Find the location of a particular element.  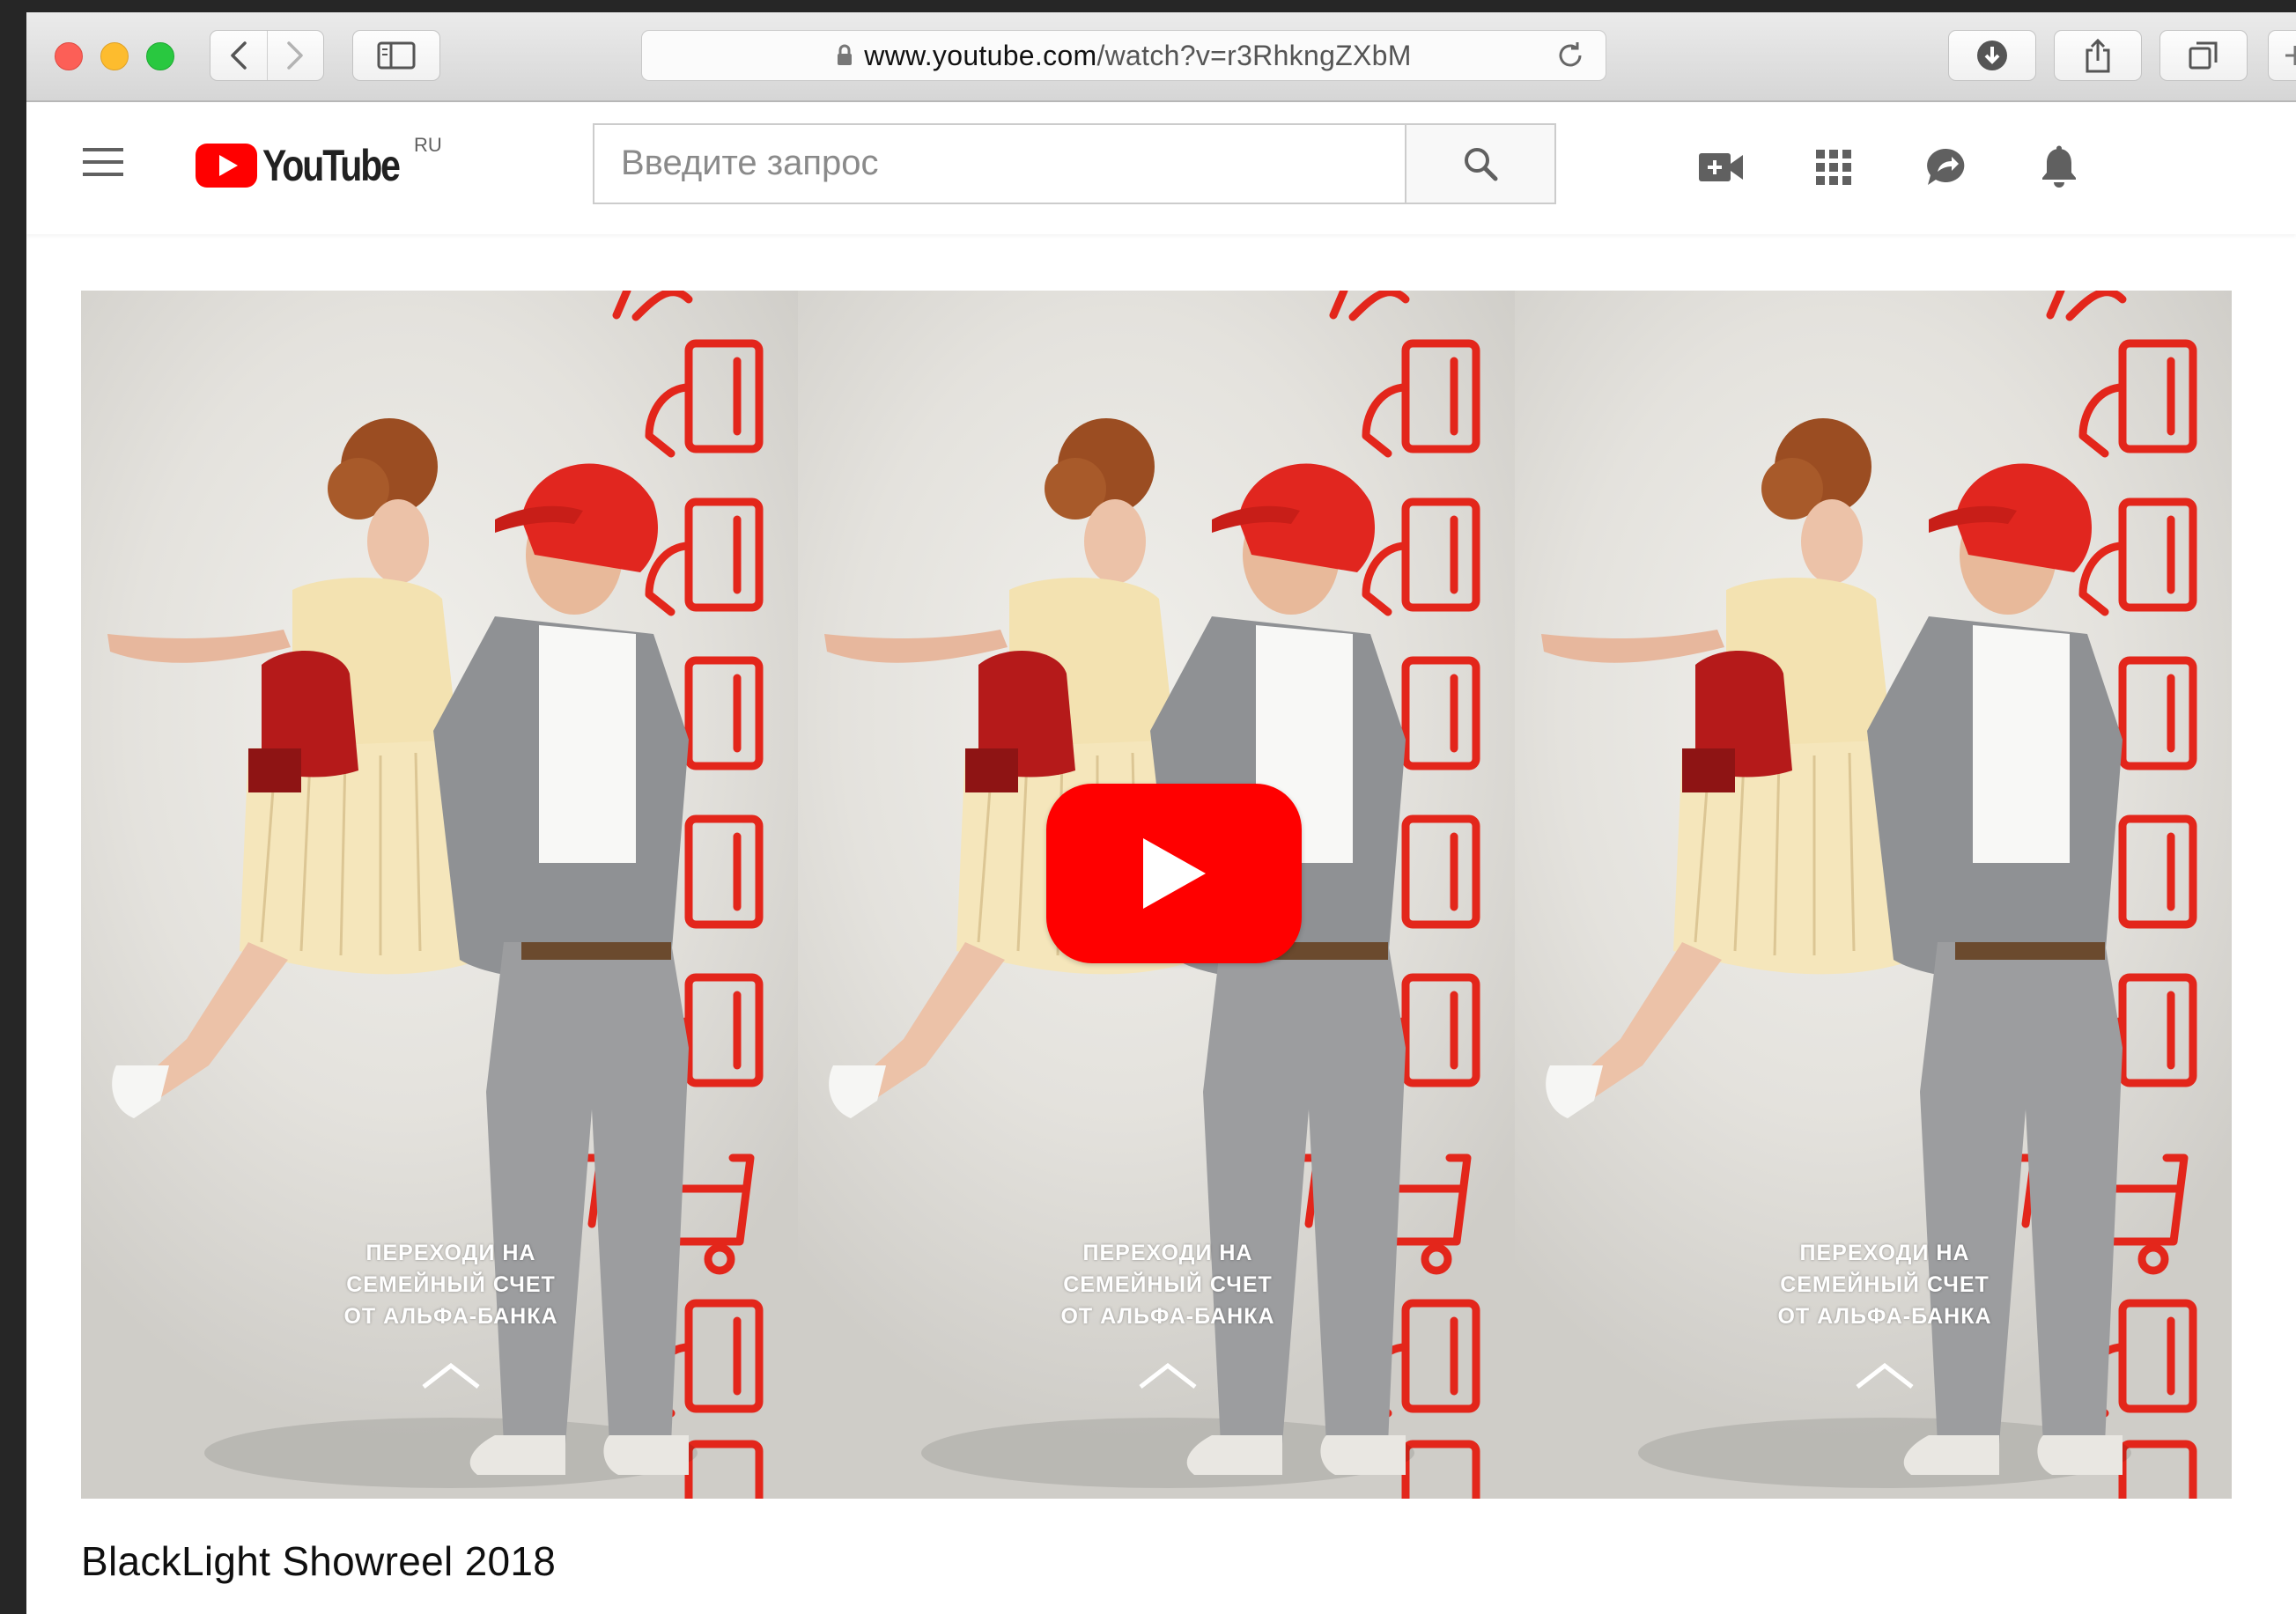

search-button is located at coordinates (1481, 163).